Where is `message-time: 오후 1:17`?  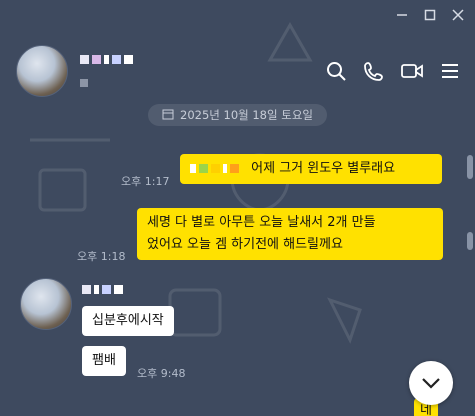
message-time: 오후 1:17 is located at coordinates (145, 181).